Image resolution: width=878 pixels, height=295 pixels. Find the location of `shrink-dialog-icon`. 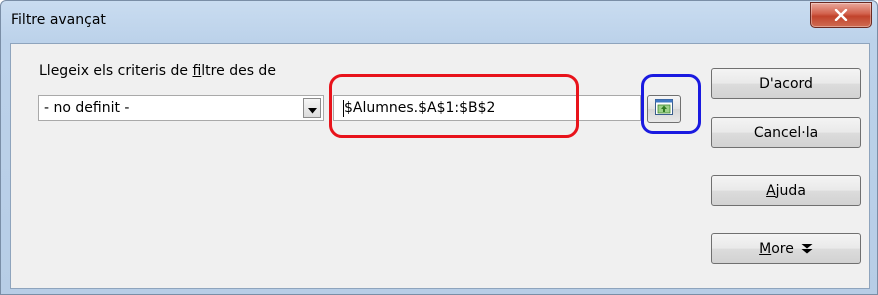

shrink-dialog-icon is located at coordinates (664, 109).